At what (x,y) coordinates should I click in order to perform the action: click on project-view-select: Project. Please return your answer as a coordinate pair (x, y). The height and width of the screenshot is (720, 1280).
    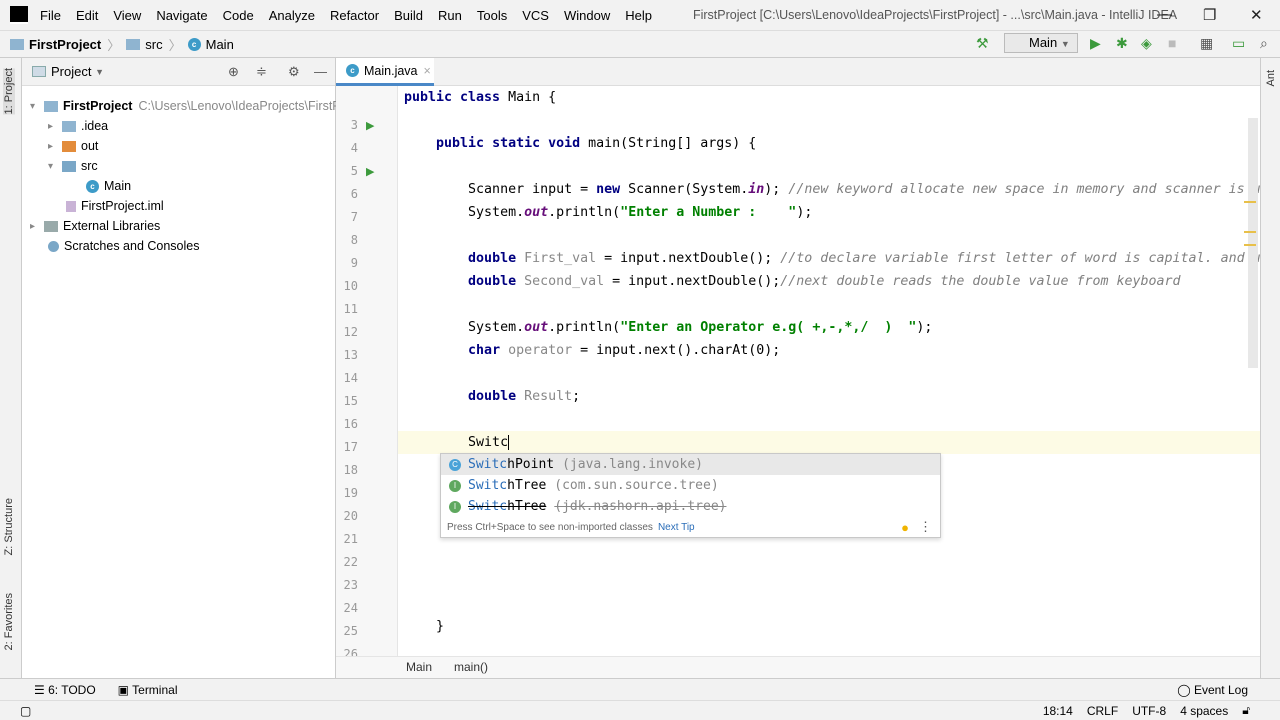
    Looking at the image, I should click on (71, 71).